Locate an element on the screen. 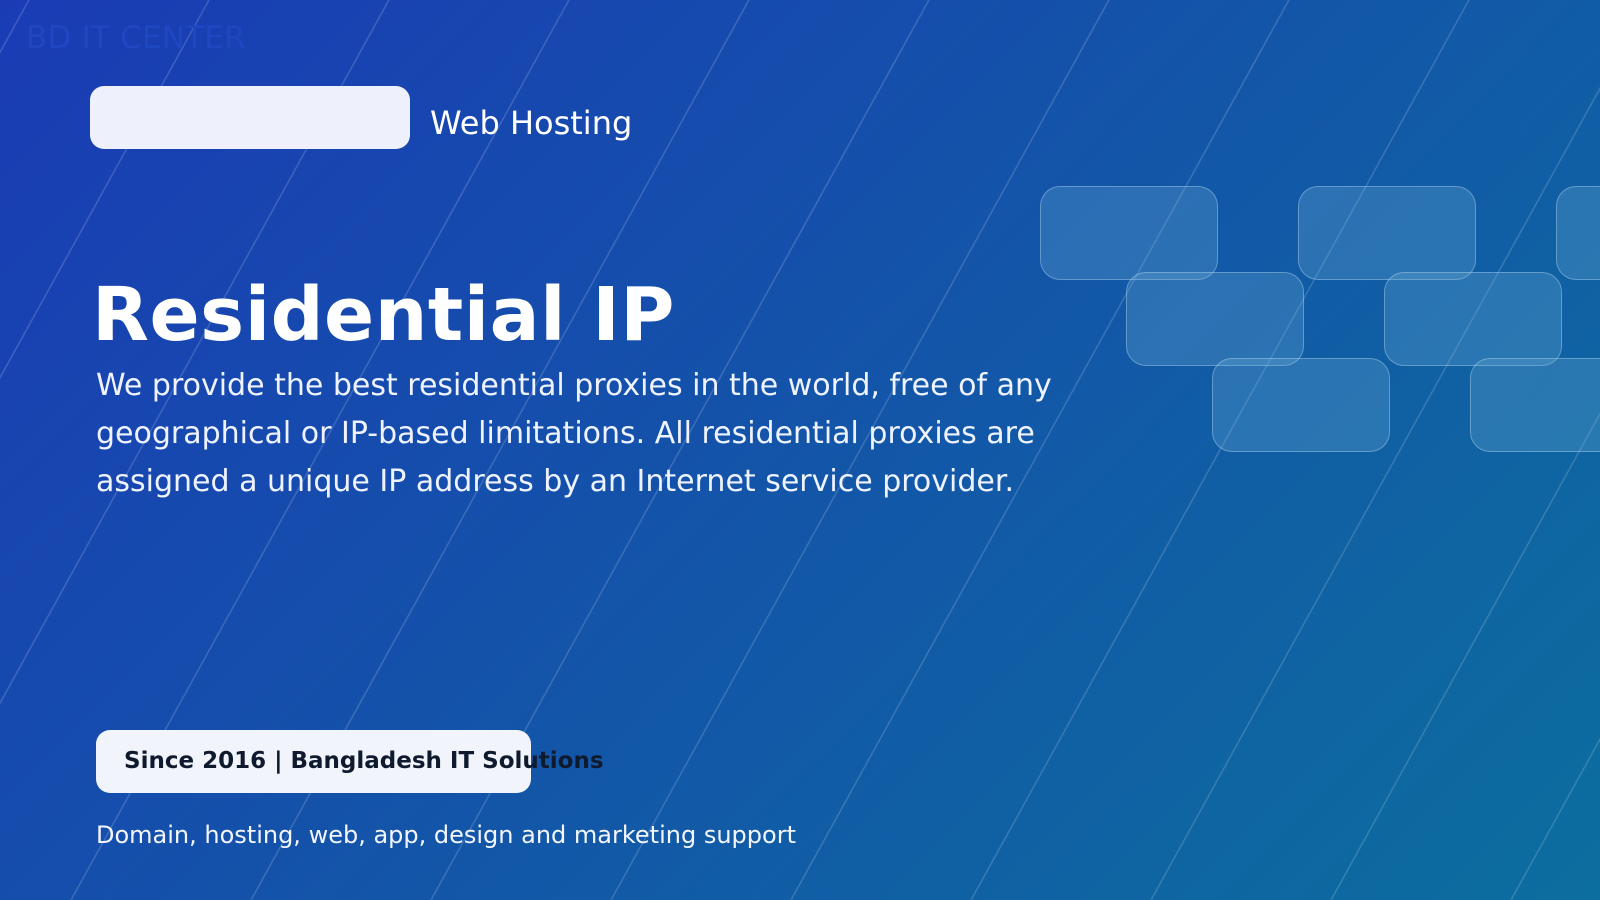 The height and width of the screenshot is (900, 1600). page-title: Residential IP is located at coordinates (383, 315).